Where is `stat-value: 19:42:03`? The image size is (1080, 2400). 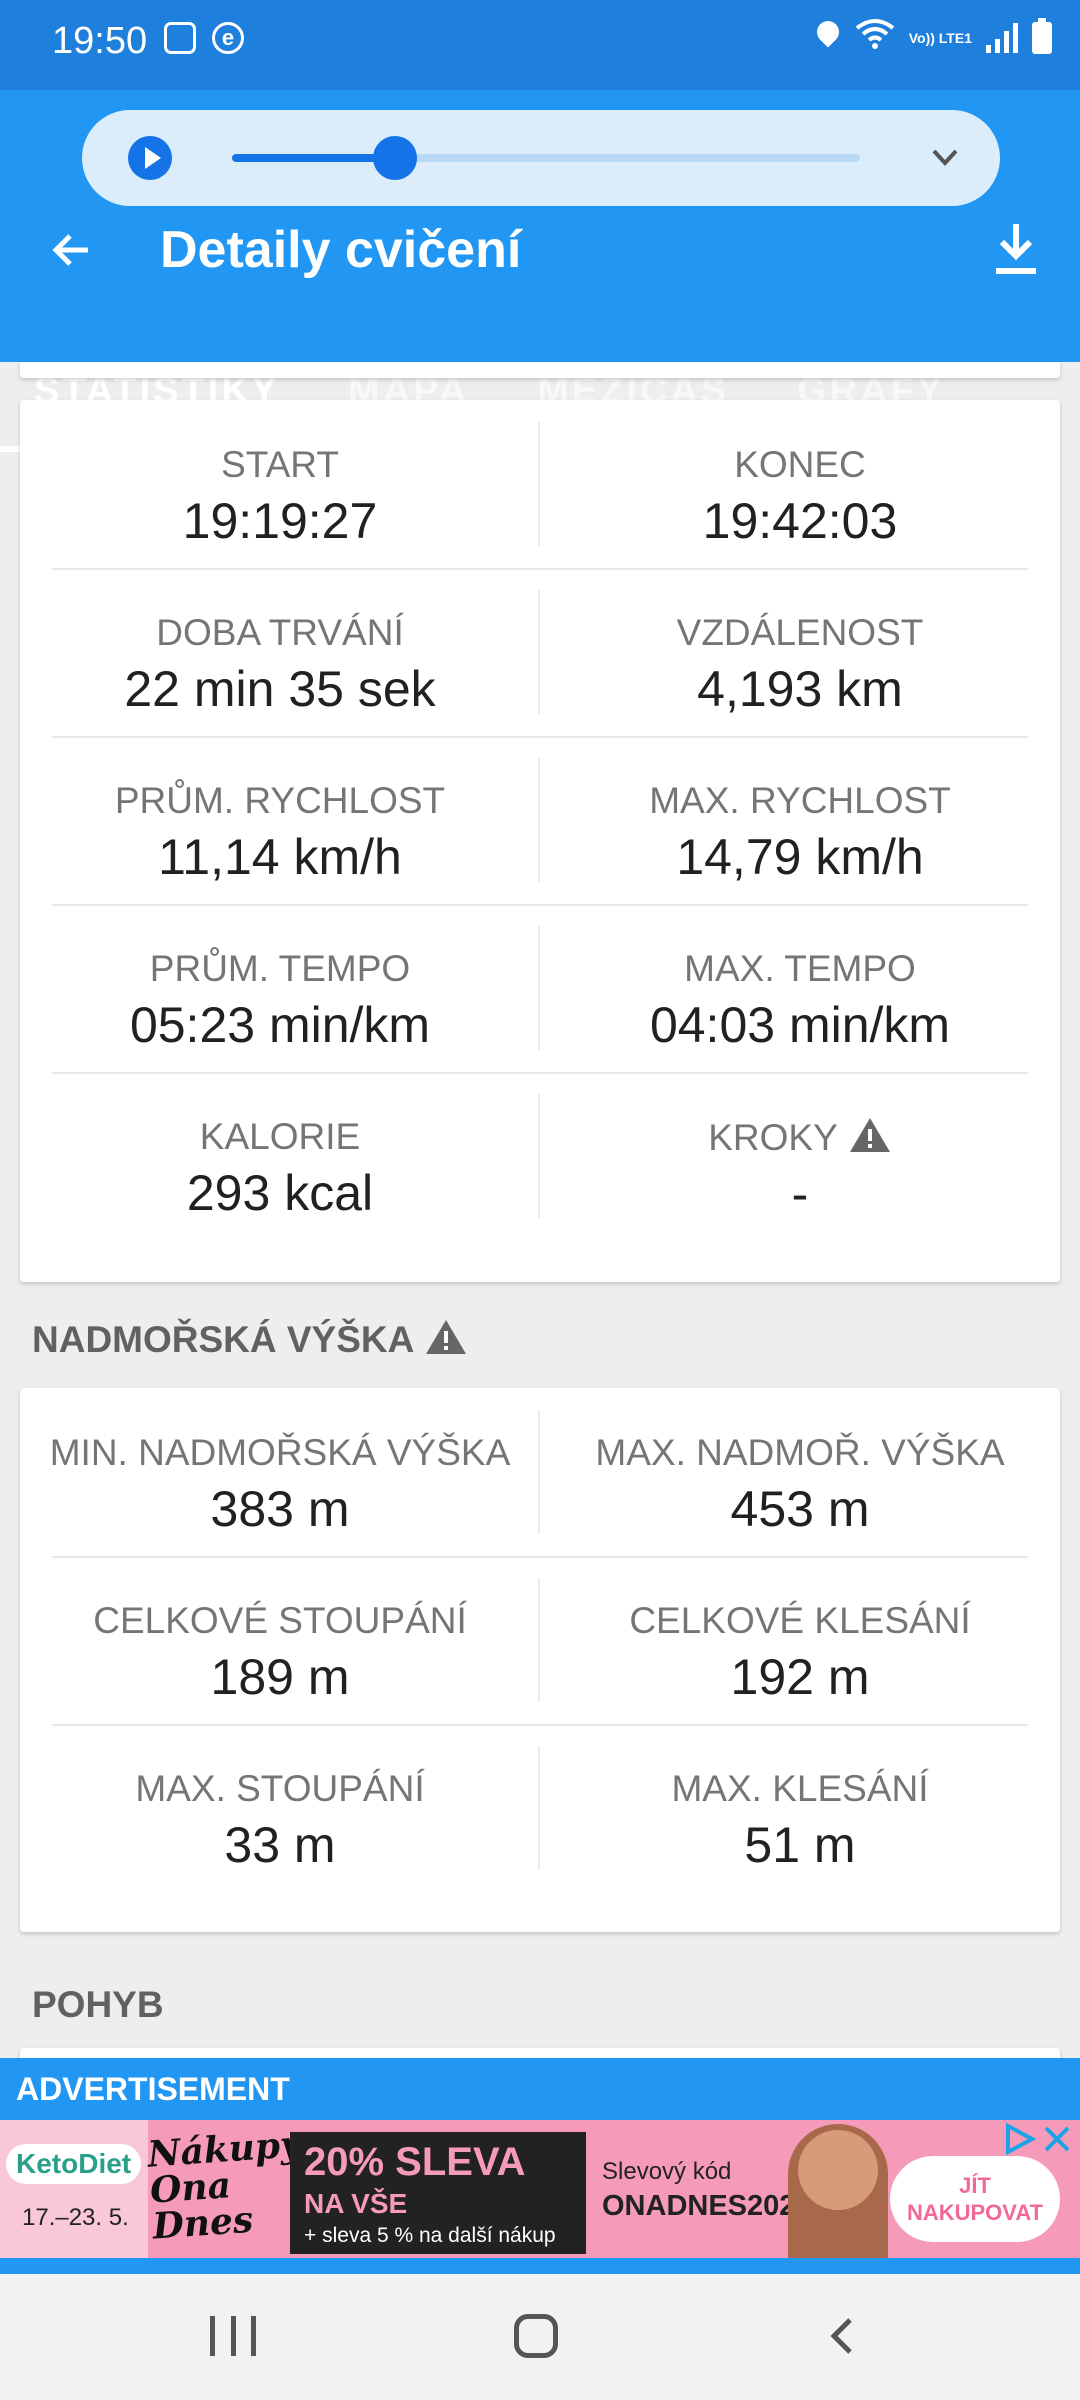
stat-value: 19:42:03 is located at coordinates (800, 521).